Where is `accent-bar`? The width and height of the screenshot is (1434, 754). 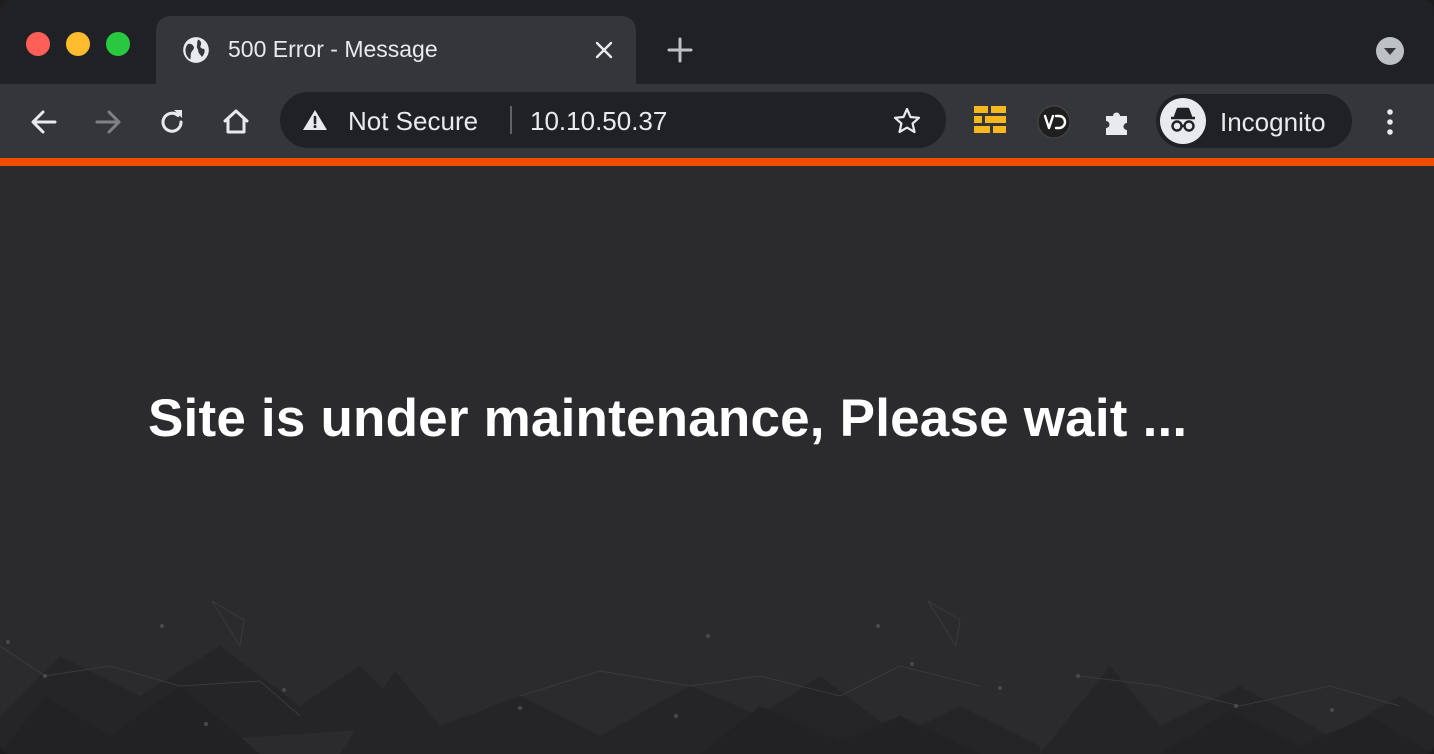 accent-bar is located at coordinates (717, 162).